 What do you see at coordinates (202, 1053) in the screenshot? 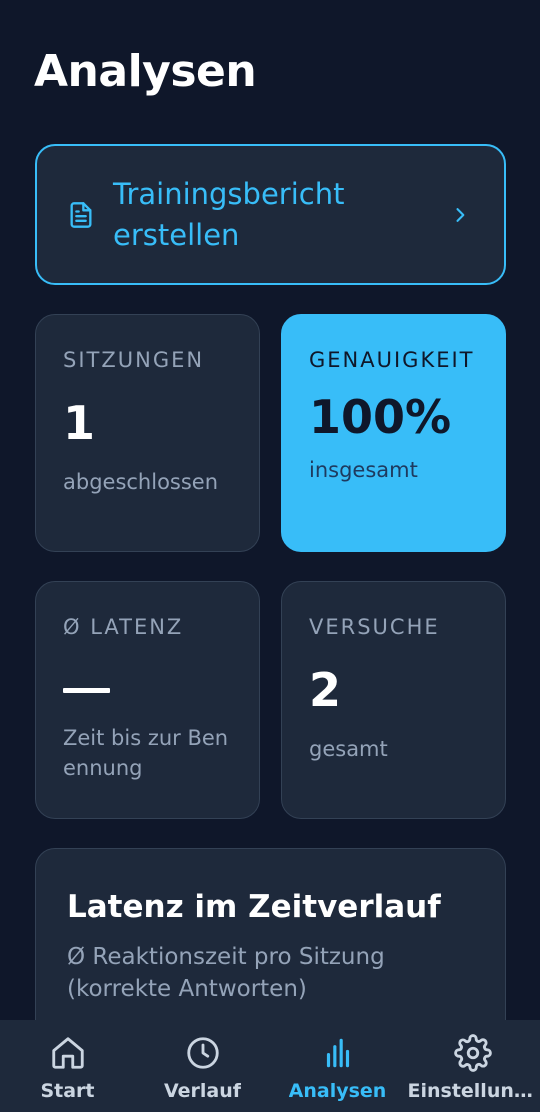
I see `clock-icon` at bounding box center [202, 1053].